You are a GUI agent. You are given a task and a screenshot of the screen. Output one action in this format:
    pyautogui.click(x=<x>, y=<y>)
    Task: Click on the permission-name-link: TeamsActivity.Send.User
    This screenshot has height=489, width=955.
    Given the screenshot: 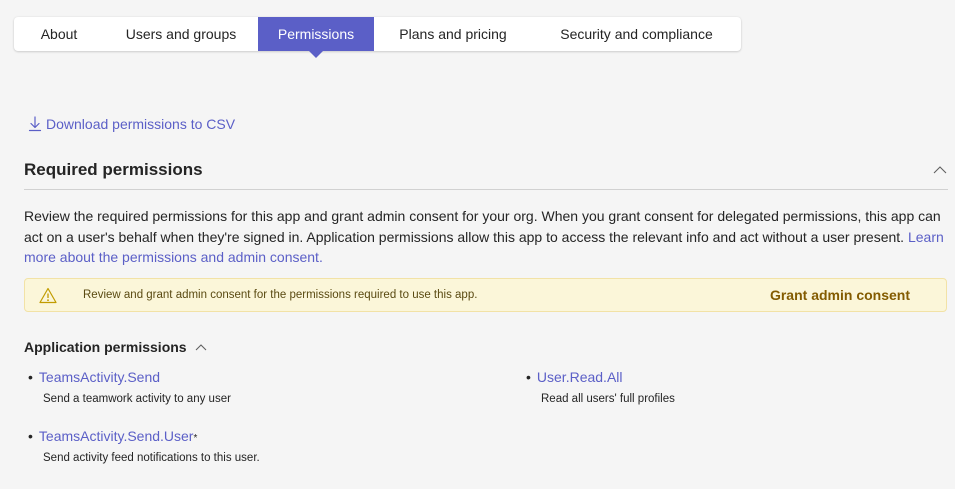 What is the action you would take?
    pyautogui.click(x=116, y=436)
    